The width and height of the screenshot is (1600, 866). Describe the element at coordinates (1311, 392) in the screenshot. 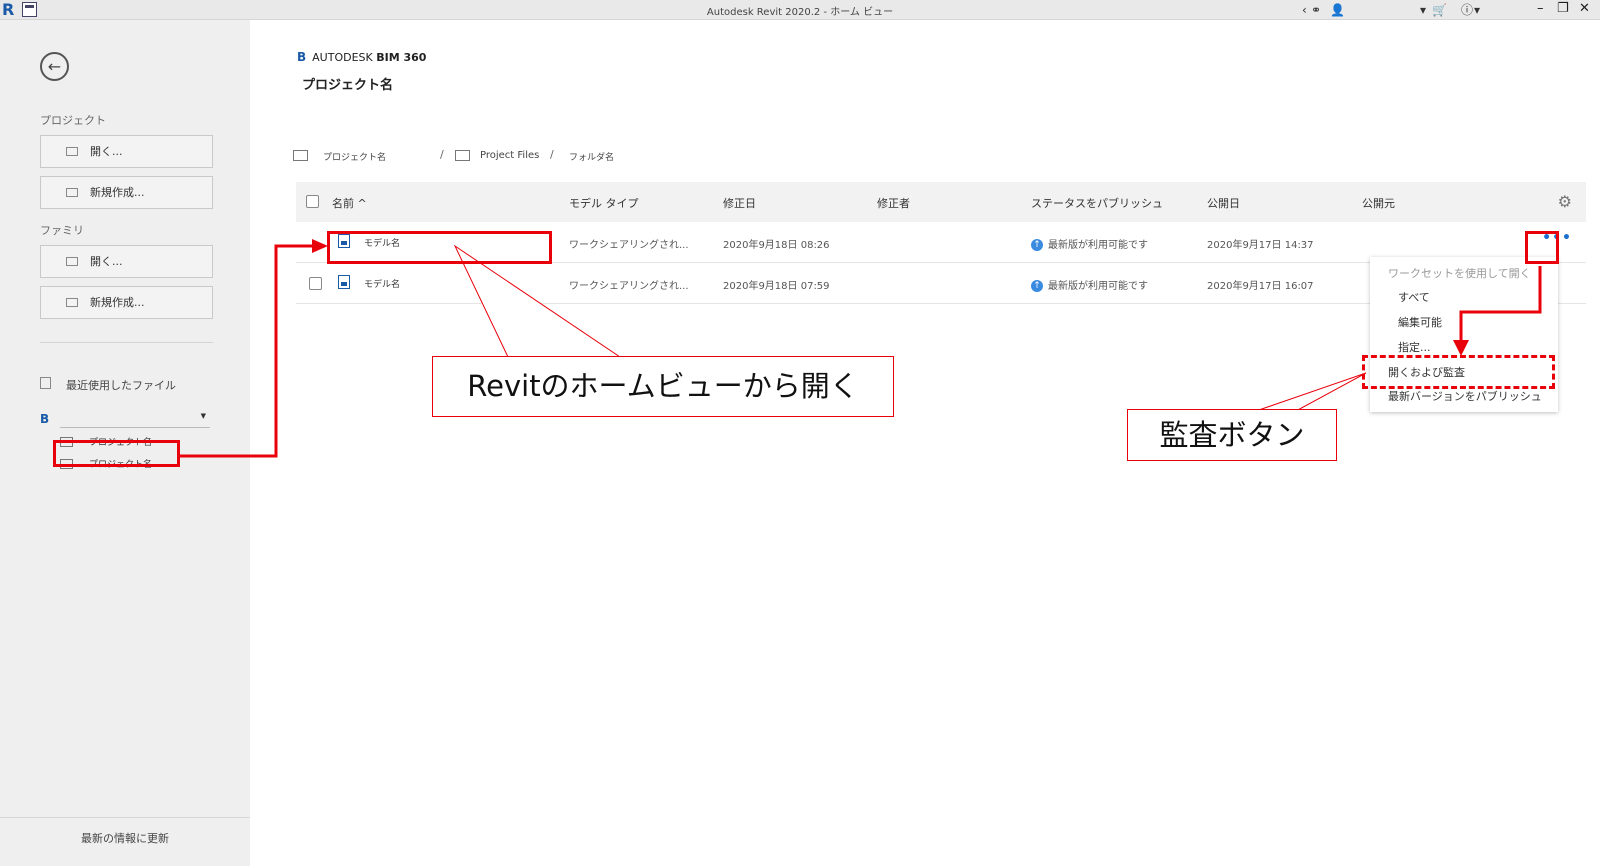

I see `callout-tail` at that location.